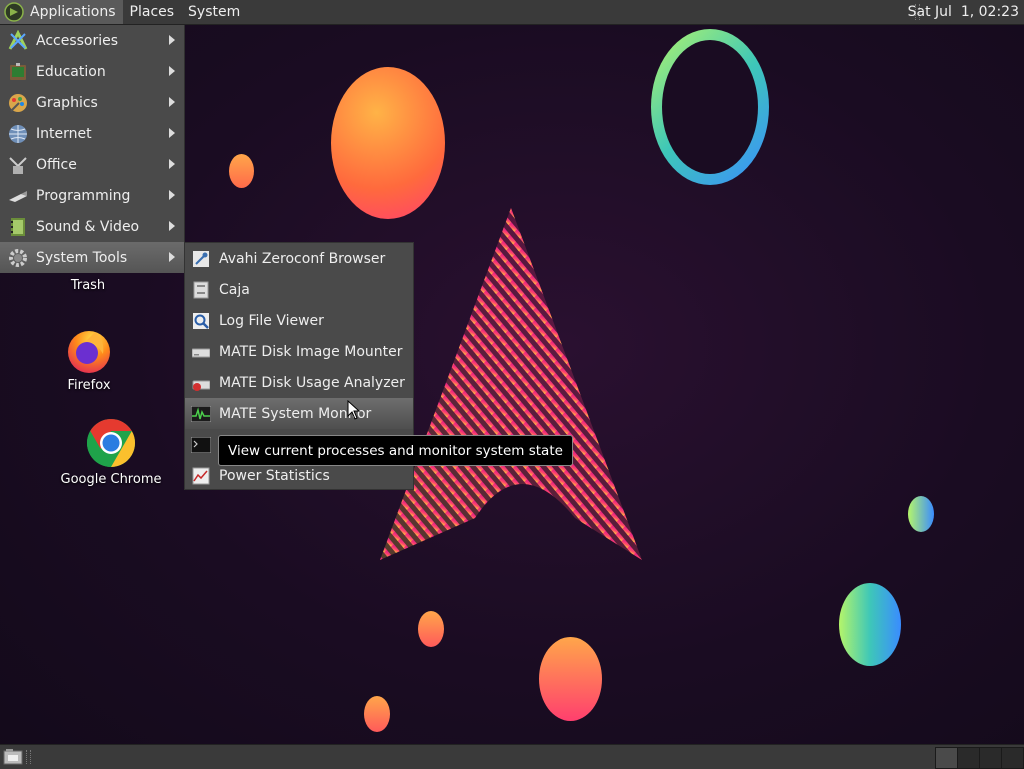 The width and height of the screenshot is (1024, 769). I want to click on menu-item-label: Graphics, so click(67, 102).